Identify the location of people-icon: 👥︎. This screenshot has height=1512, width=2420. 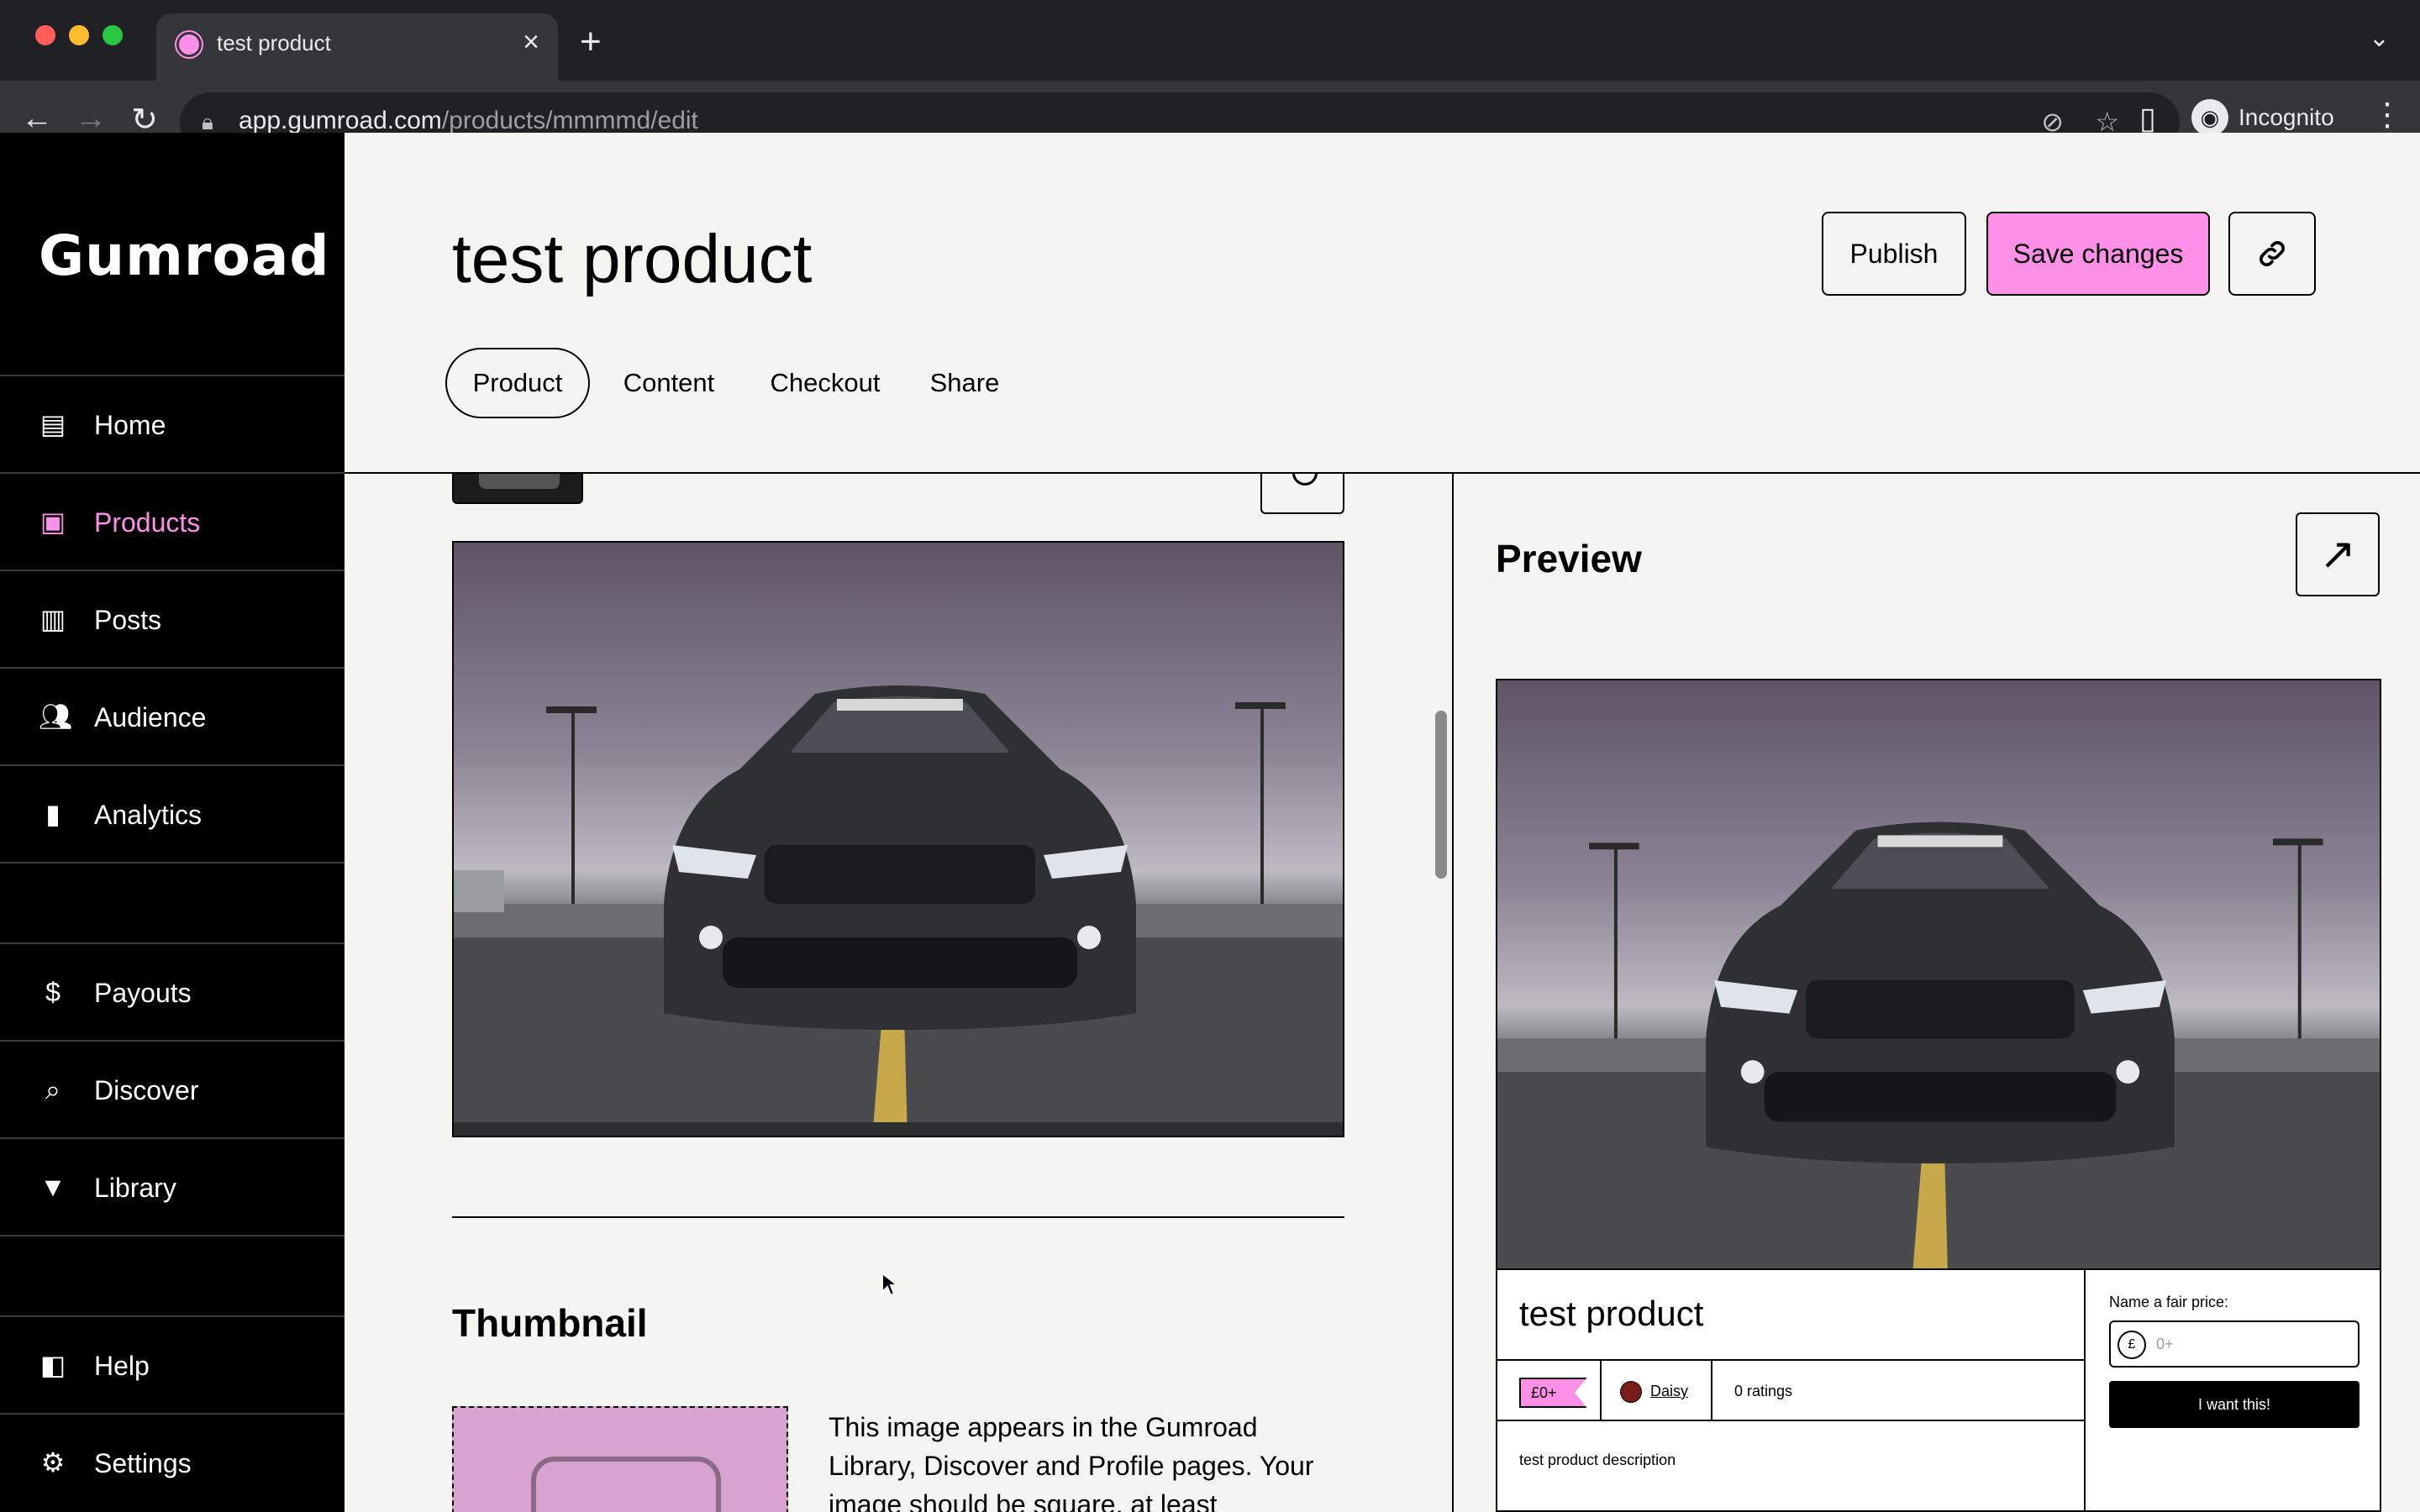
(56, 716).